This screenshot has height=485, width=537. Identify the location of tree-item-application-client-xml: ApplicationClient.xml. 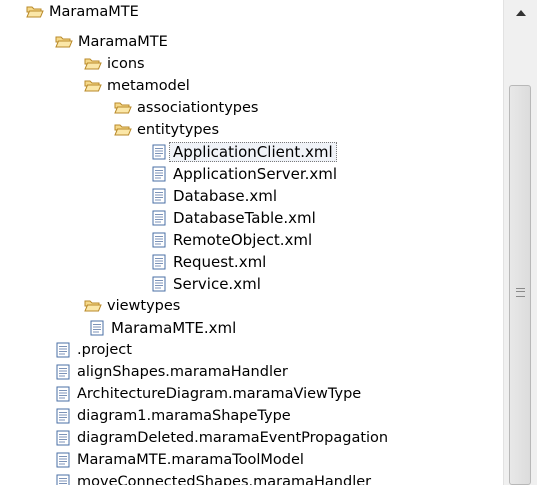
(243, 152).